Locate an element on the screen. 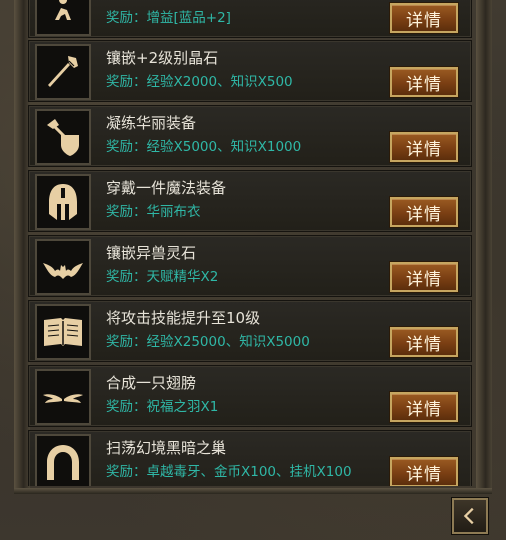  list-item: 奖励：增益[蓝品+2] 详情 is located at coordinates (250, 19).